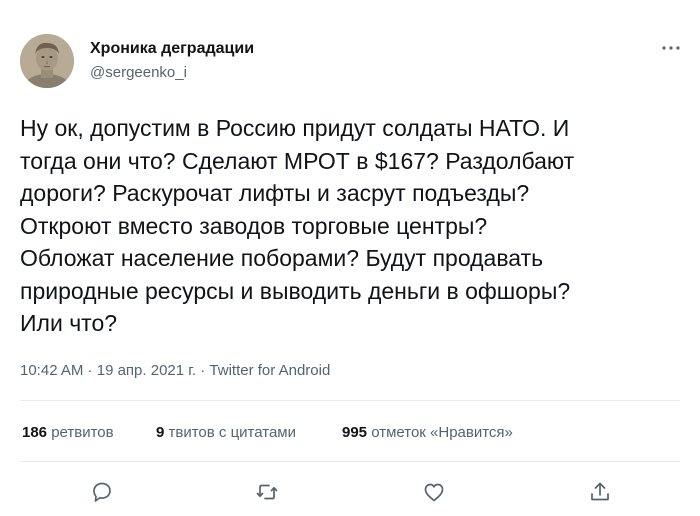 Image resolution: width=700 pixels, height=516 pixels. I want to click on avatar, so click(47, 61).